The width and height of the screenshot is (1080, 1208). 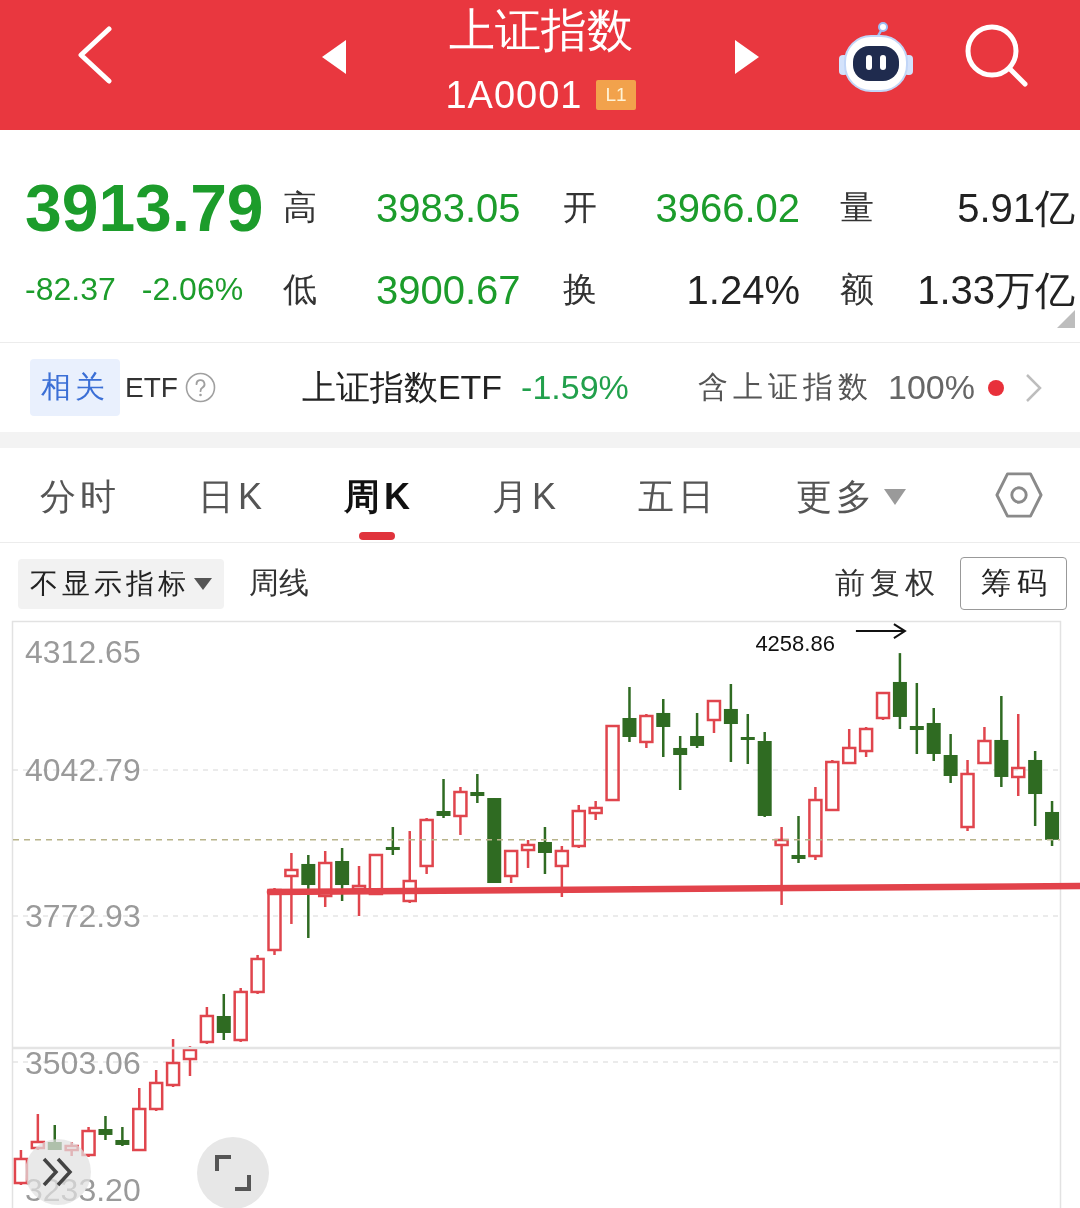 I want to click on stat-value: 1.24%, so click(x=743, y=290).